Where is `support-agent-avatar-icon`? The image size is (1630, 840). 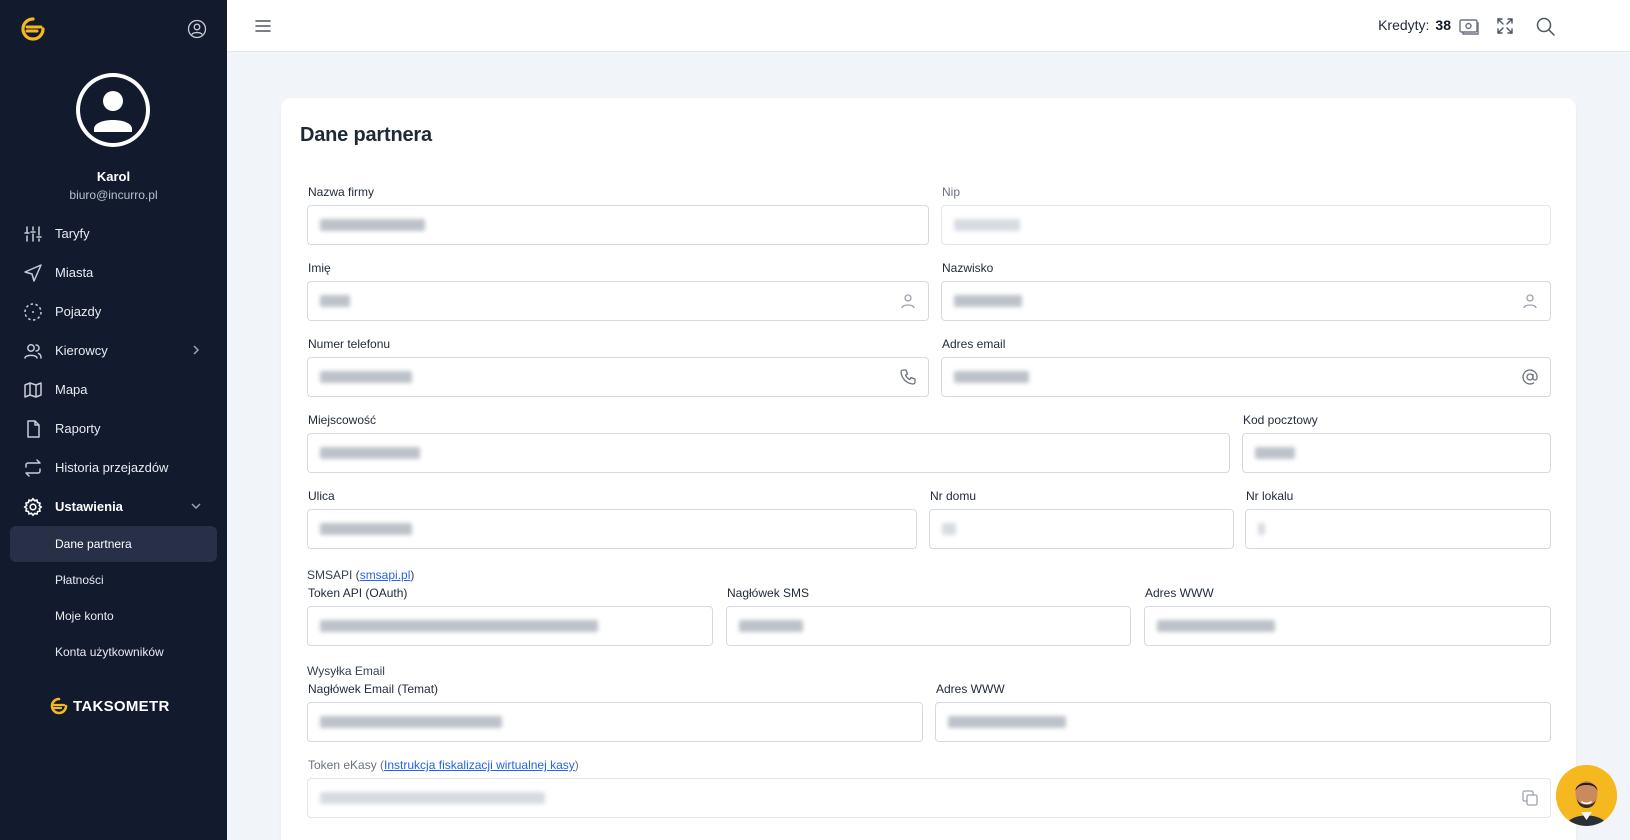
support-agent-avatar-icon is located at coordinates (1586, 795).